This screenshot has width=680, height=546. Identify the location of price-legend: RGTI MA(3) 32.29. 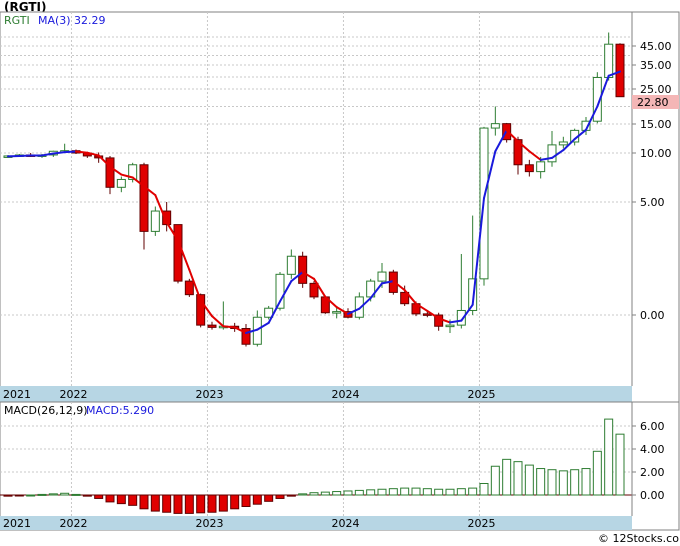
(55, 20).